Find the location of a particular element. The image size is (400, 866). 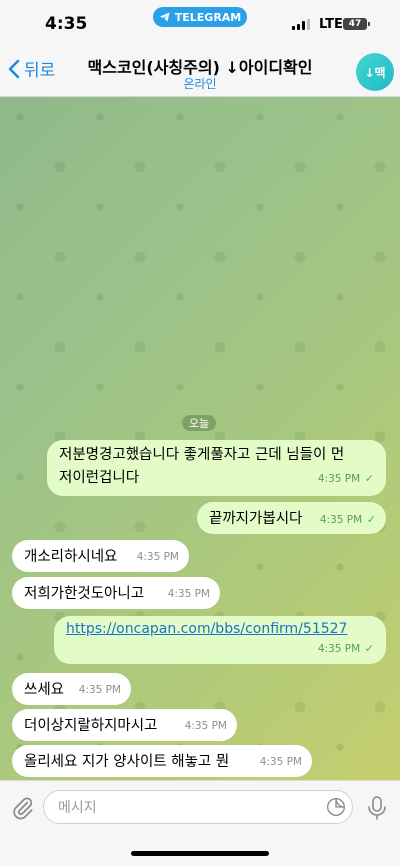

message-bubble-incoming: 쓰세요 4:35 PM is located at coordinates (71, 689).